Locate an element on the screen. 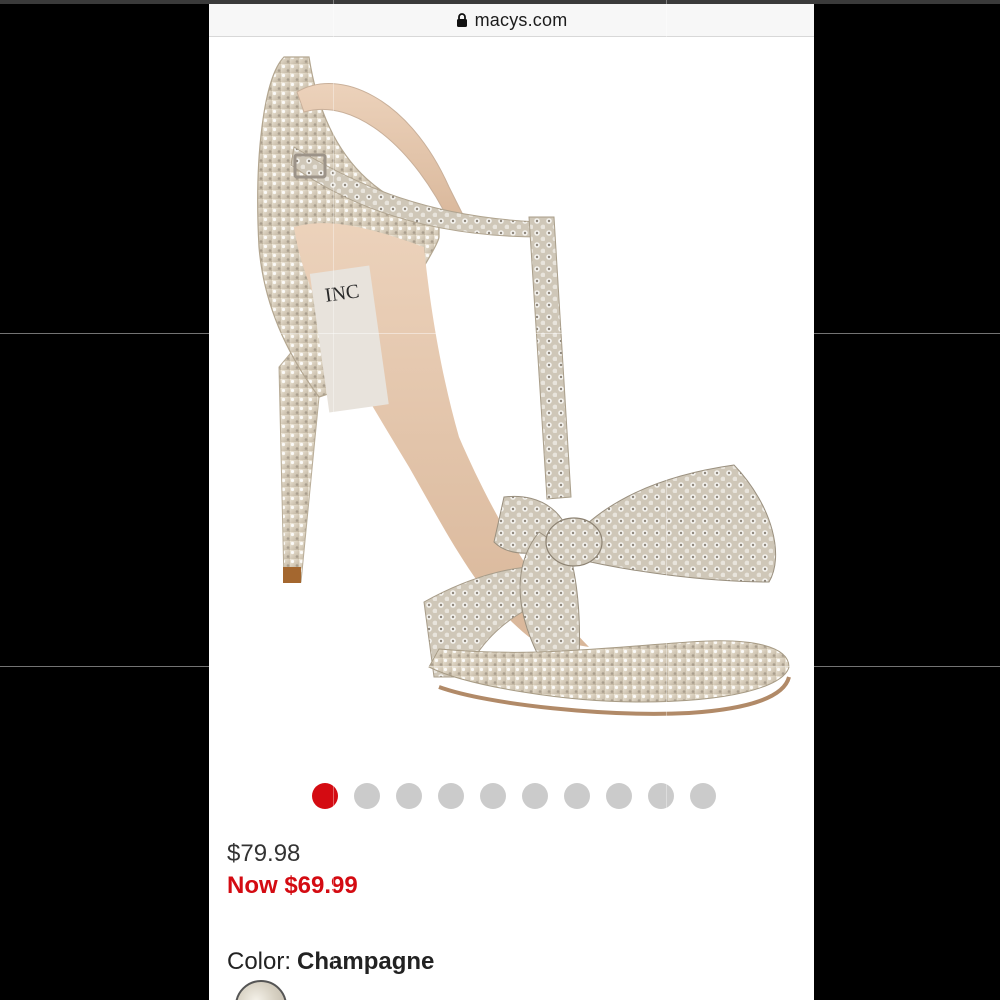  color-swatch-champagne is located at coordinates (261, 990).